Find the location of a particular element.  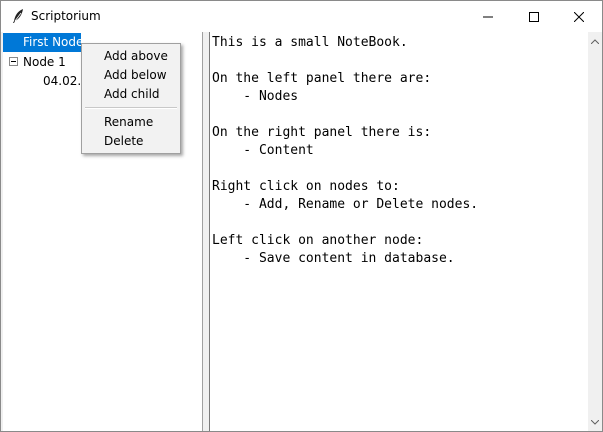

chevron-down-icon is located at coordinates (595, 422).